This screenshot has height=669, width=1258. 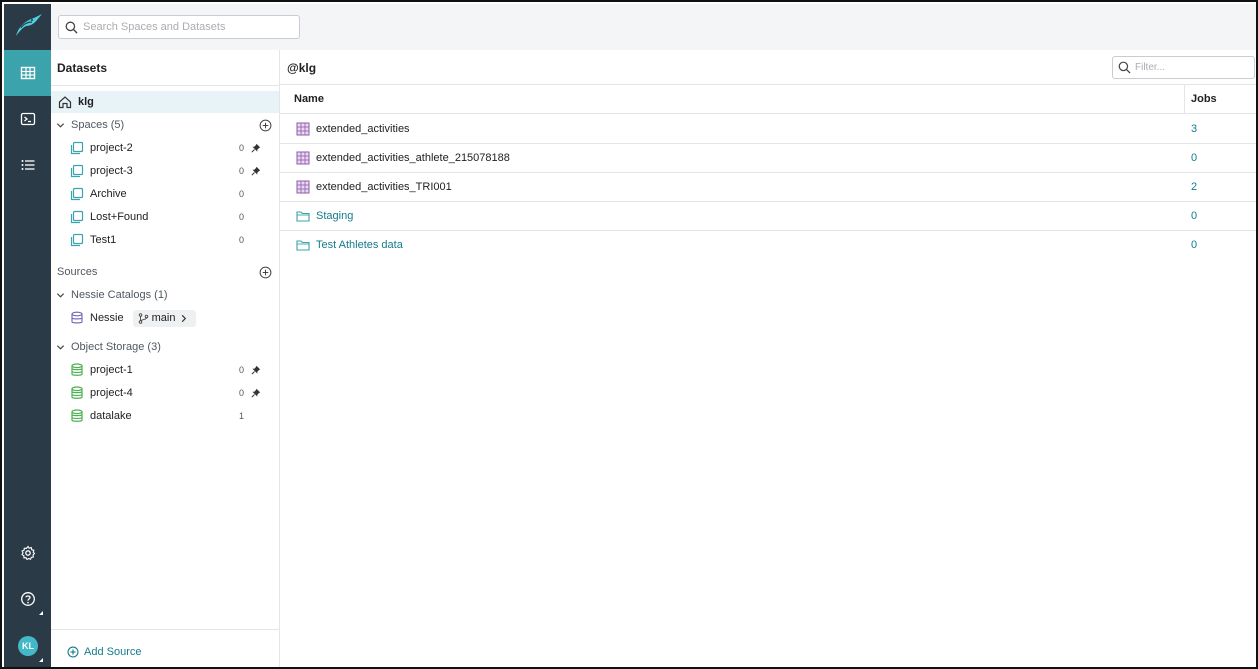 I want to click on sidebar-item-label: project-1, so click(x=111, y=370).